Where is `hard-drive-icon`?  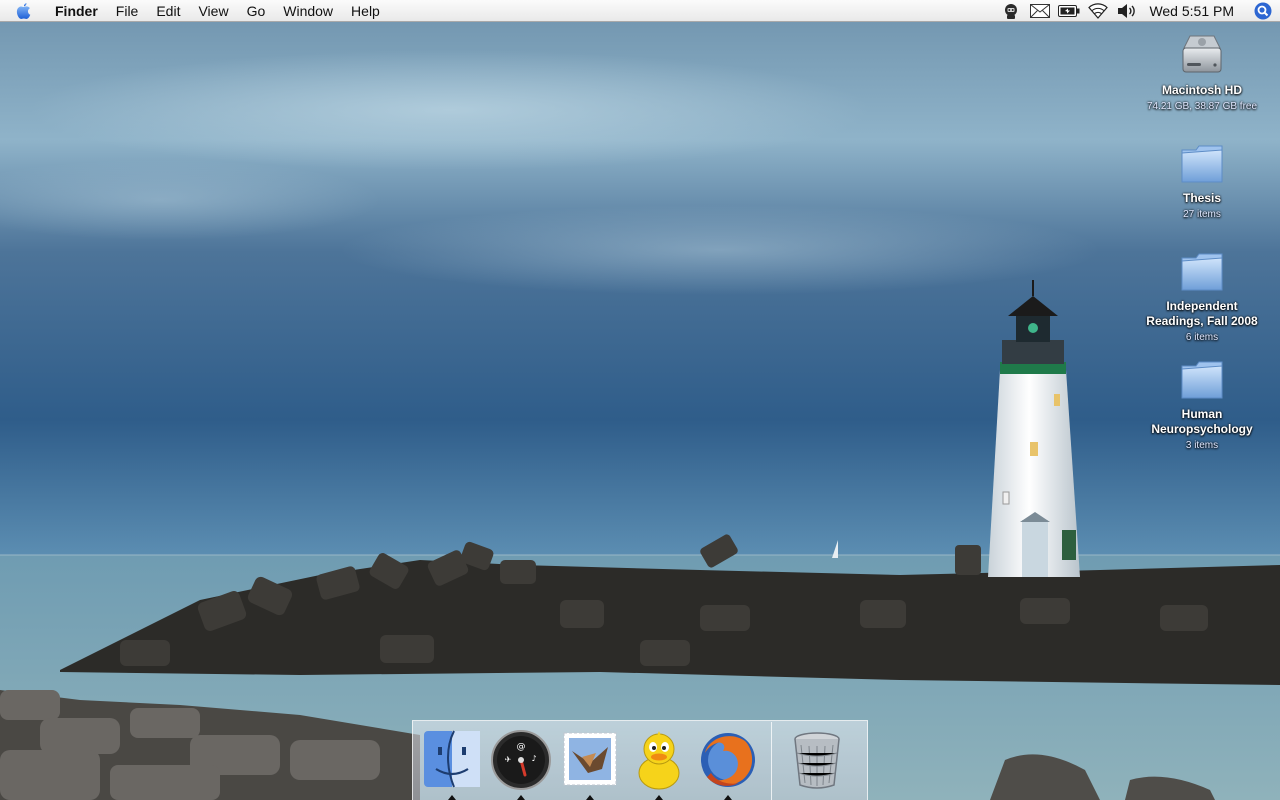
hard-drive-icon is located at coordinates (1202, 54).